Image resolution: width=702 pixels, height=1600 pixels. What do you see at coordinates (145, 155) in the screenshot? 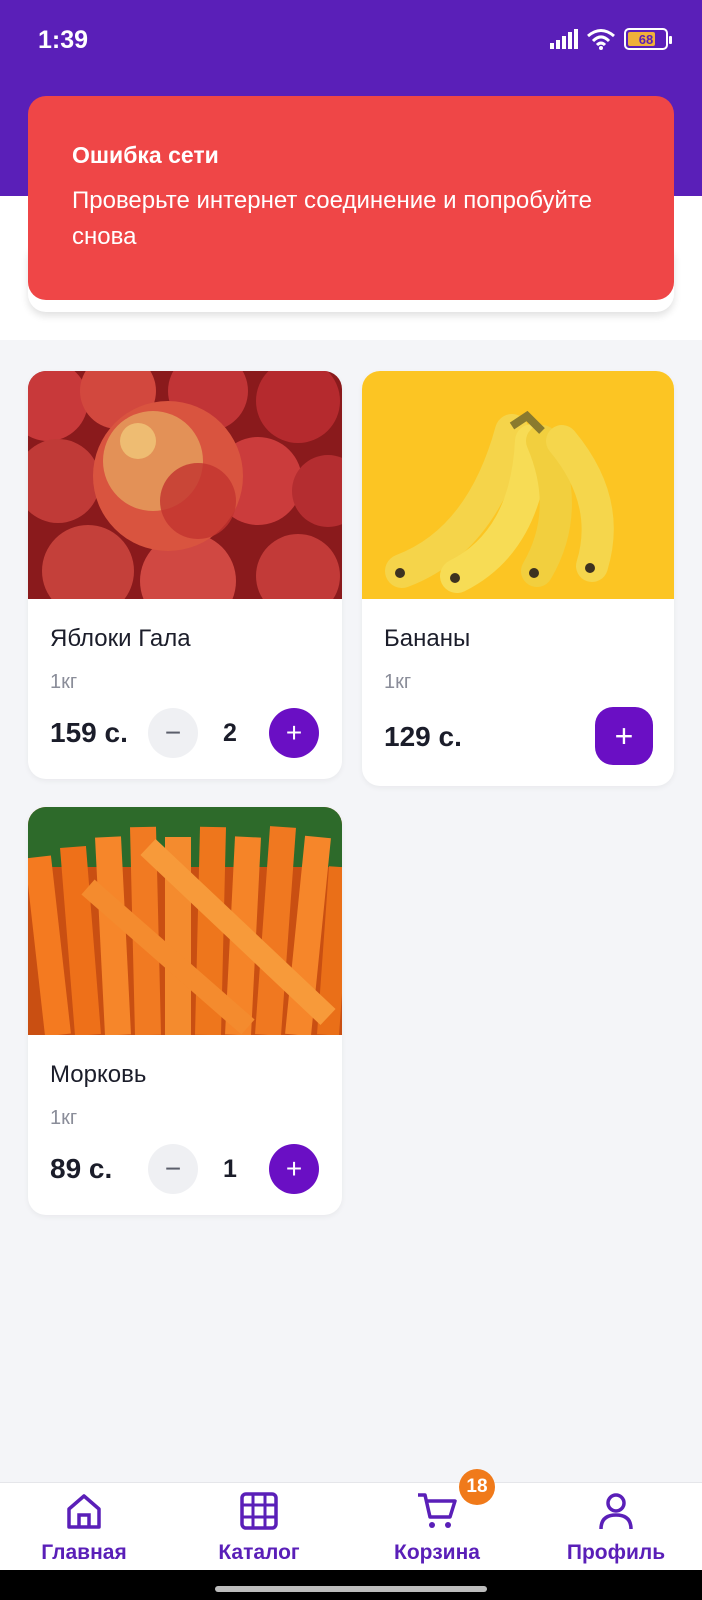
I see `error-title: Ошибка сети` at bounding box center [145, 155].